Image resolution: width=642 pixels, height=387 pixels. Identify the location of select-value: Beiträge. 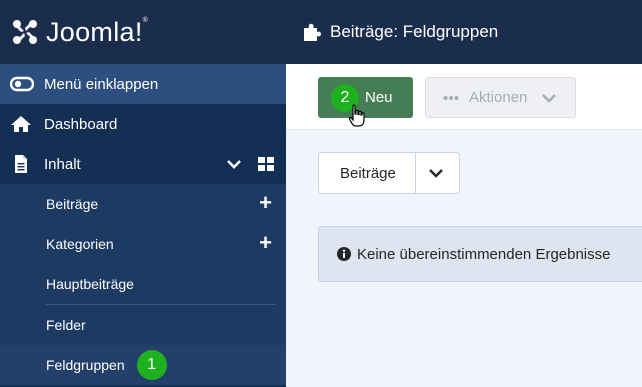
(368, 173).